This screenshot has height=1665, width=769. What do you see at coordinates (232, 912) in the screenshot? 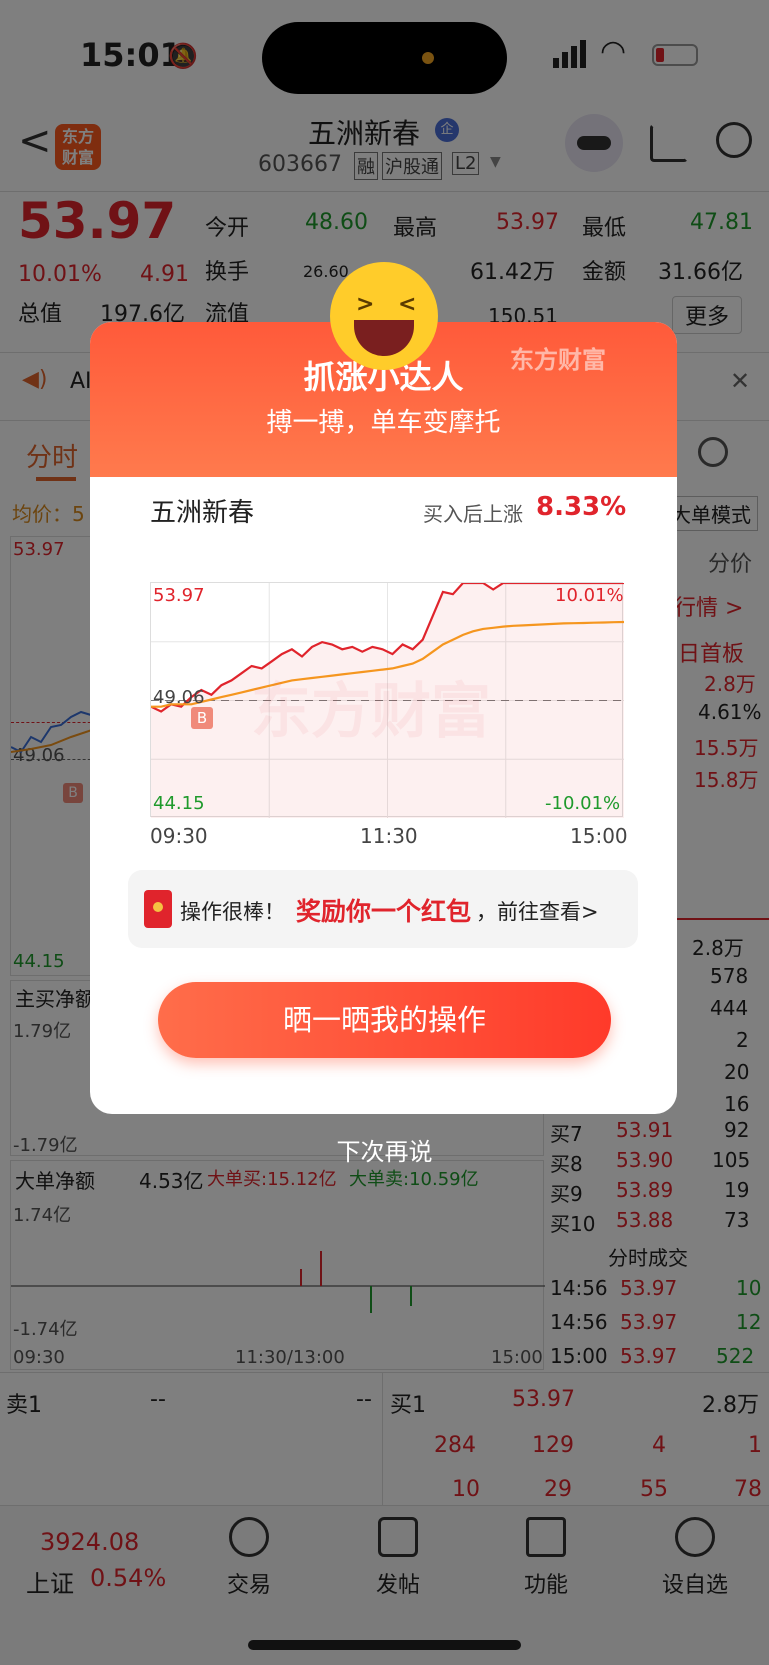
I see `reward-pre: 操作很棒！` at bounding box center [232, 912].